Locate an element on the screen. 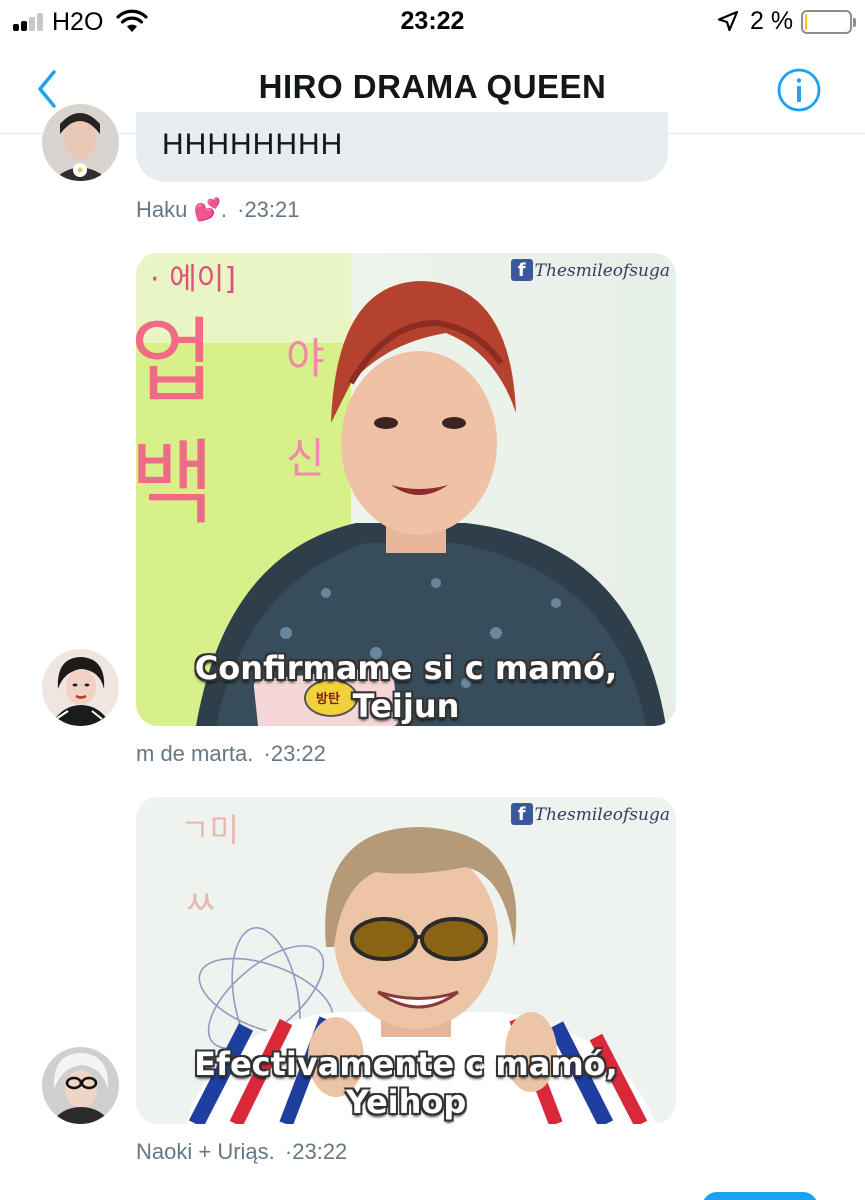 This screenshot has width=865, height=1200. meme-caption: Confirmame si c mamó, Teijun is located at coordinates (406, 687).